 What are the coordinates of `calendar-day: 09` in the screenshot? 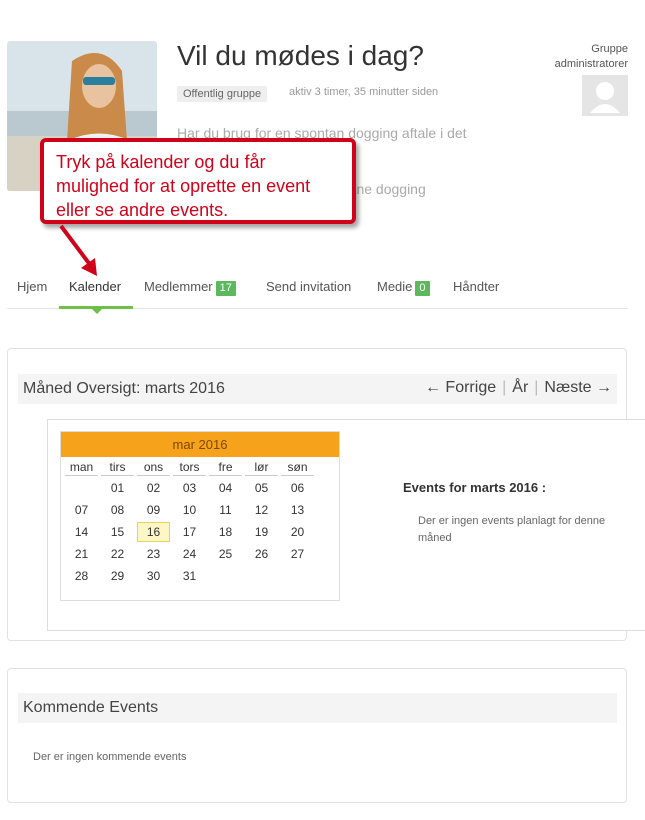 It's located at (153, 510).